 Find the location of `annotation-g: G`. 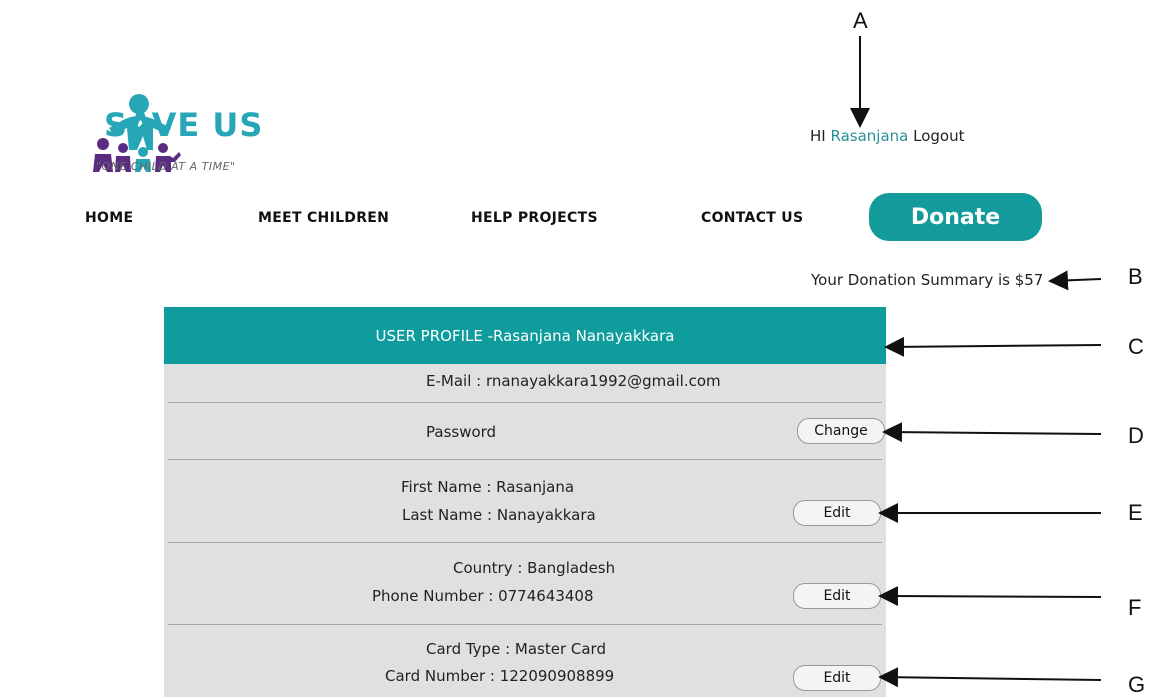

annotation-g: G is located at coordinates (1137, 684).